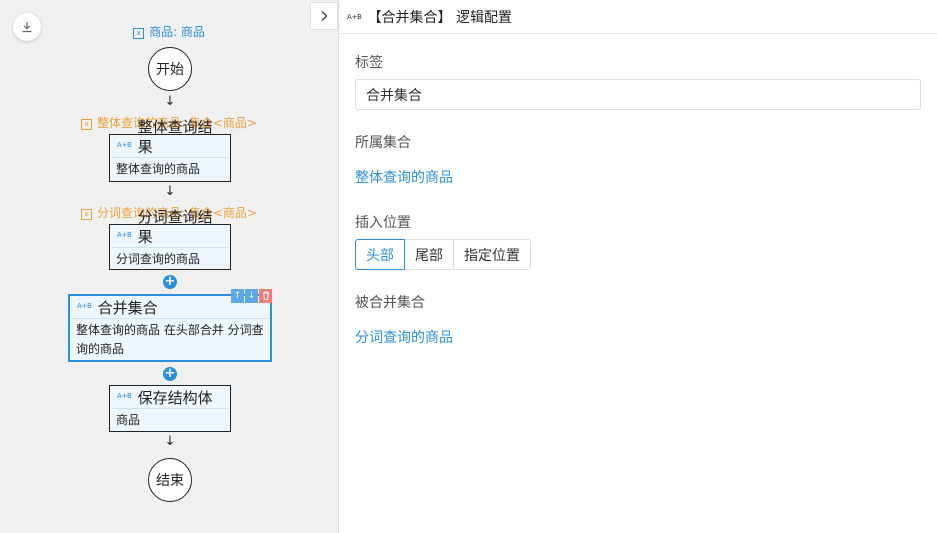 The height and width of the screenshot is (533, 937). I want to click on move-down-icon: ↓, so click(251, 296).